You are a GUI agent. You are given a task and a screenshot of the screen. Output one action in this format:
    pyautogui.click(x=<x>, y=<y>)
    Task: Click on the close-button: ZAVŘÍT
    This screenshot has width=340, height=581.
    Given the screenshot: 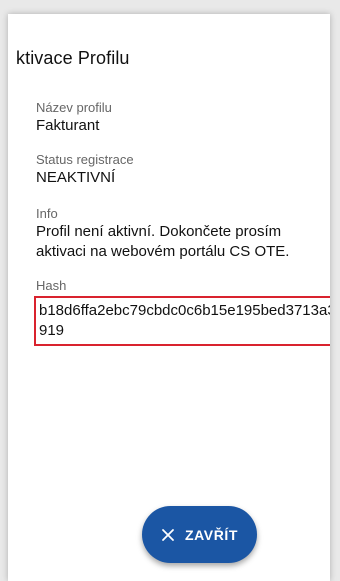 What is the action you would take?
    pyautogui.click(x=199, y=534)
    